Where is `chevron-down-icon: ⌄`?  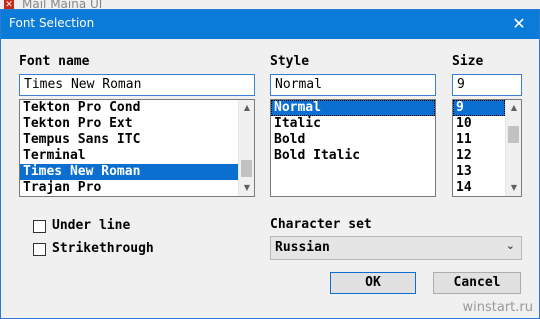 chevron-down-icon: ⌄ is located at coordinates (510, 245).